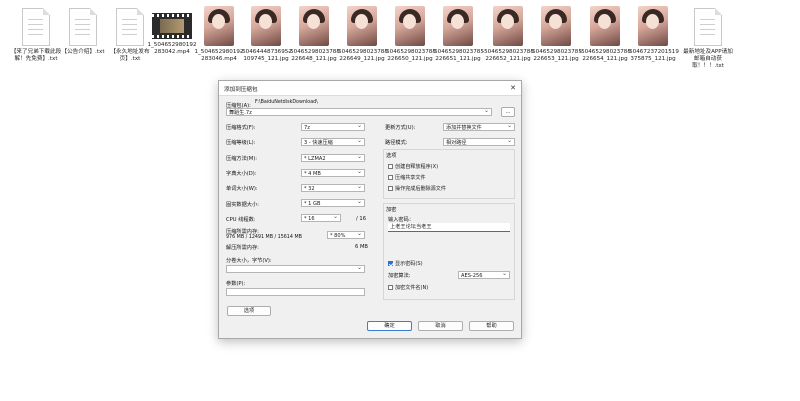 This screenshot has width=800, height=401. What do you see at coordinates (390, 166) in the screenshot?
I see `sfx-checkbox-box` at bounding box center [390, 166].